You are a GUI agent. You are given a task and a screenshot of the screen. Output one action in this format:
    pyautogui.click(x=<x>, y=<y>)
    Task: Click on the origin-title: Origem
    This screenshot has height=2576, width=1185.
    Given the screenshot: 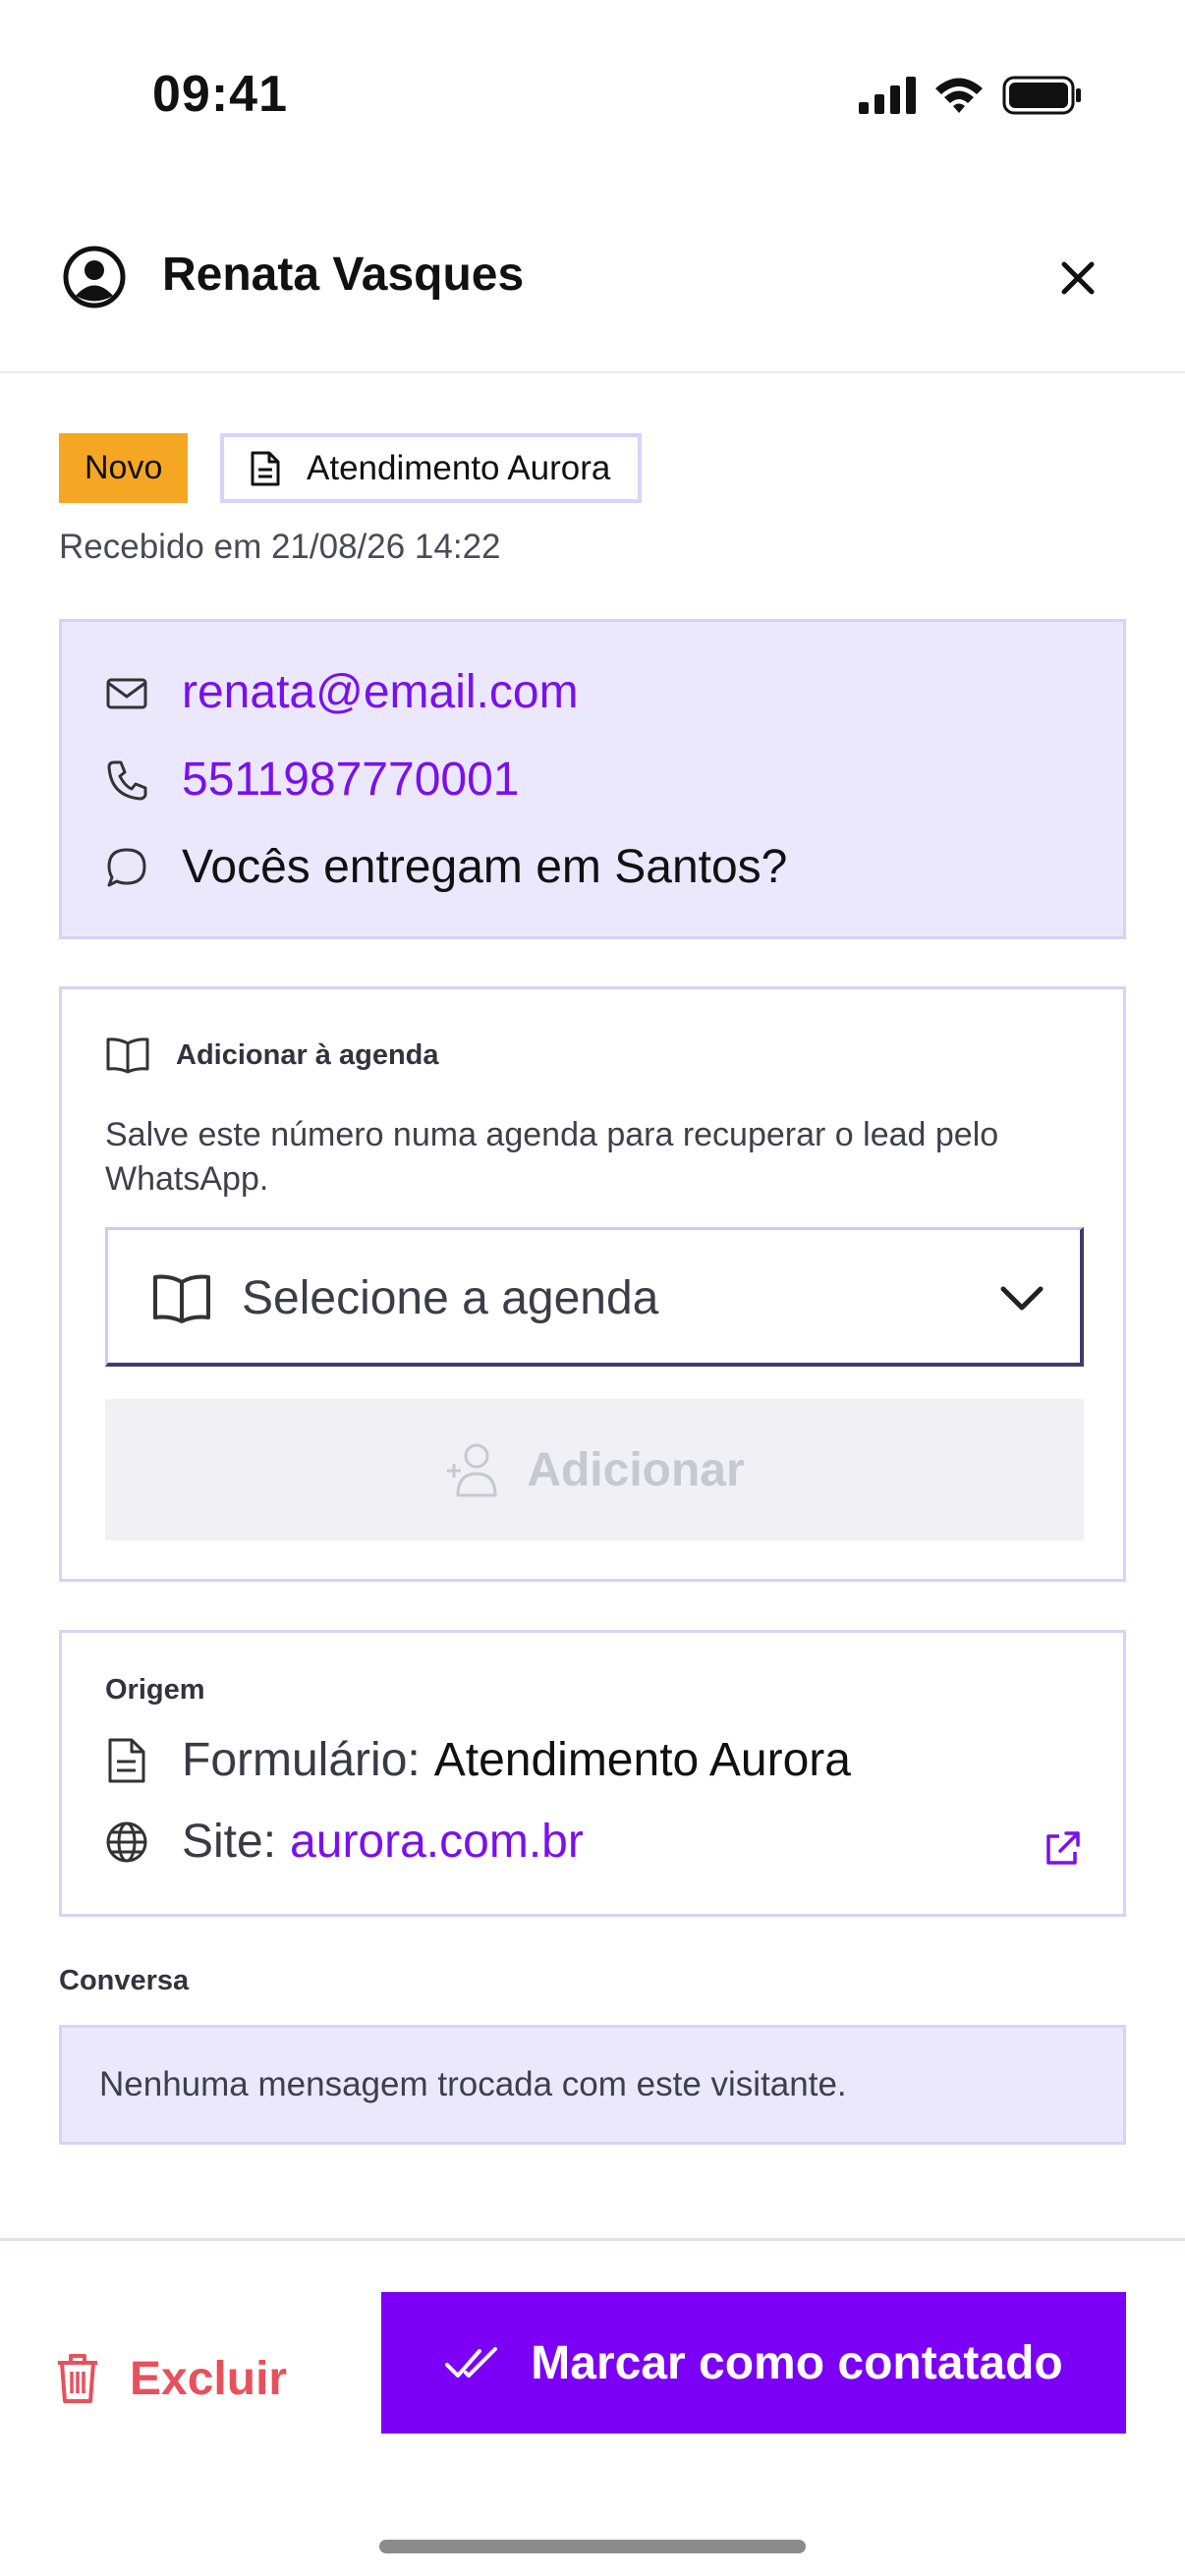 What is the action you would take?
    pyautogui.click(x=155, y=1690)
    